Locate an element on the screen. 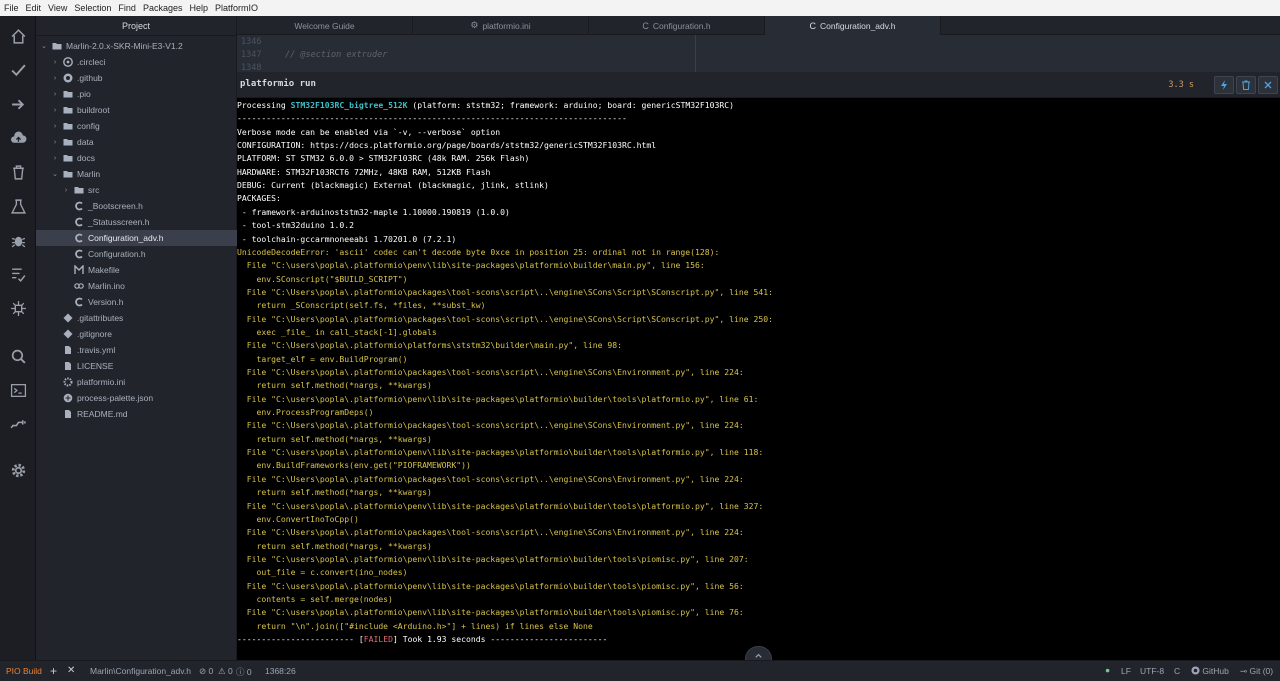 The width and height of the screenshot is (1280, 681). output-line: PACKAGES: is located at coordinates (259, 198).